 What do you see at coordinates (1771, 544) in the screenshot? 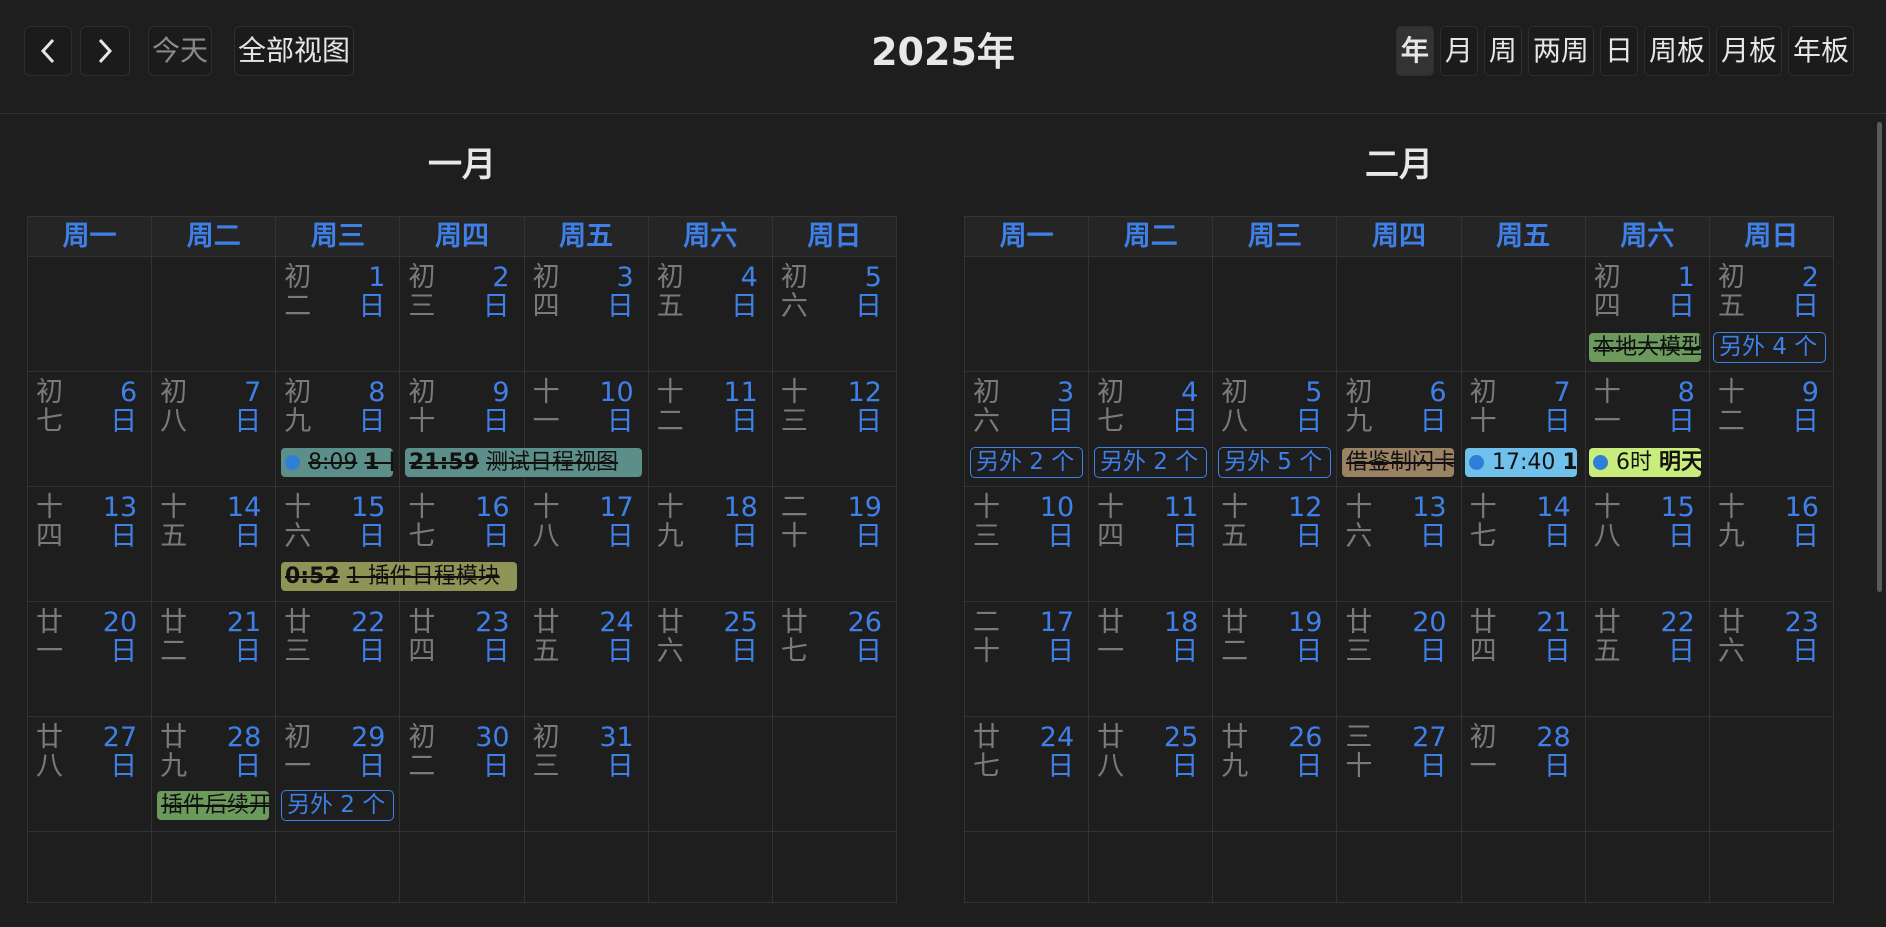
I see `day-cell: 十九 16 日` at bounding box center [1771, 544].